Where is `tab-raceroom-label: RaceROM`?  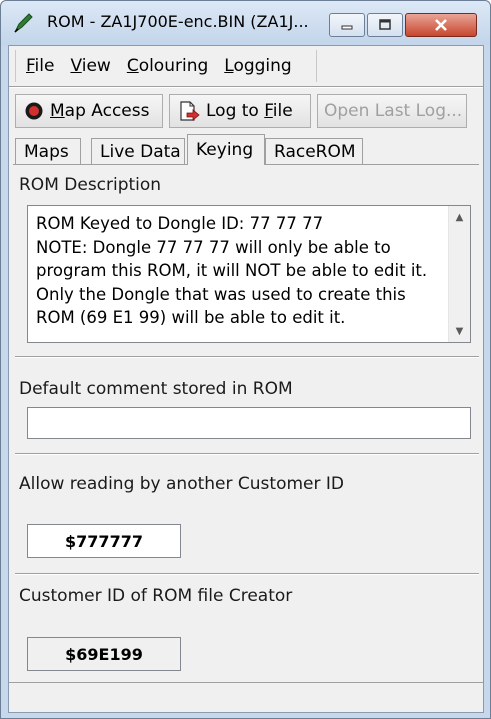
tab-raceroom-label: RaceROM is located at coordinates (315, 151).